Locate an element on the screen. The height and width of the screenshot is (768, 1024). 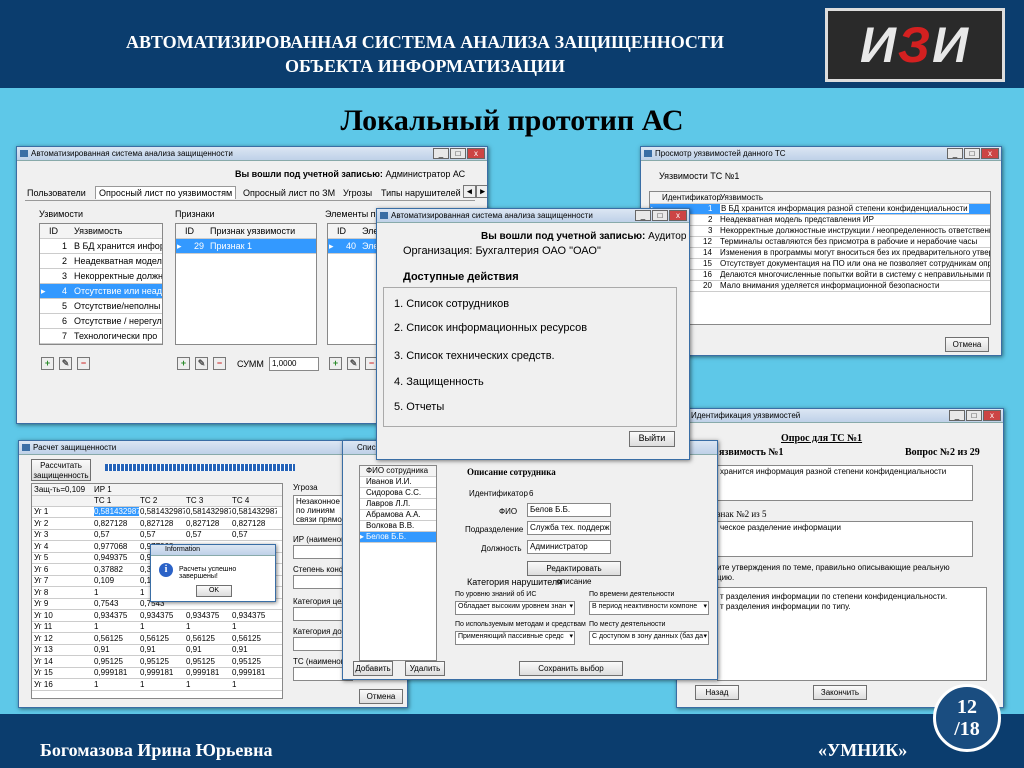
delete-vuln-icon: − is located at coordinates (83, 363).